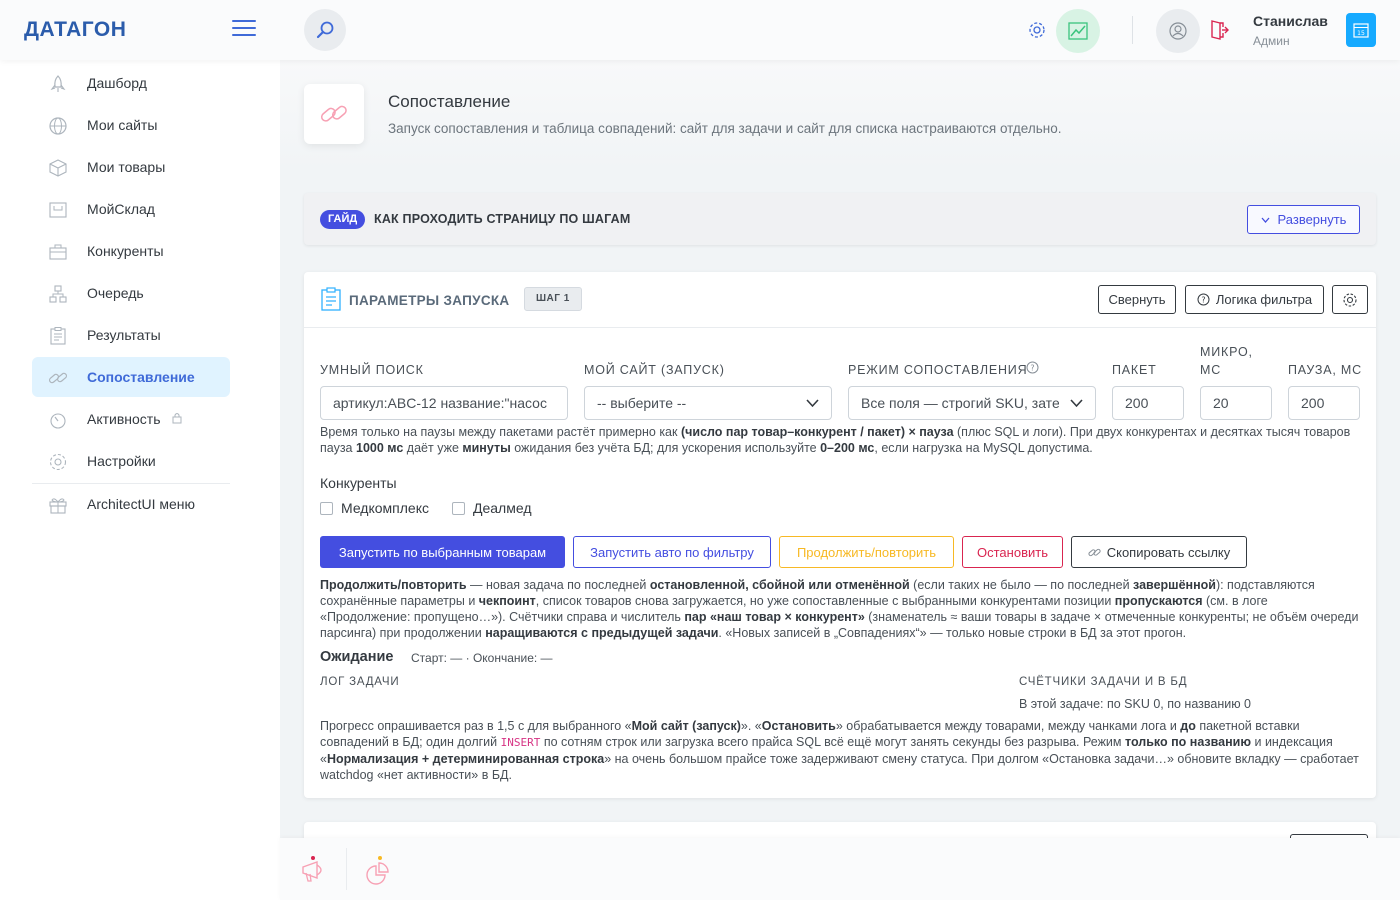 The image size is (1400, 900). What do you see at coordinates (58, 168) in the screenshot?
I see `box-icon` at bounding box center [58, 168].